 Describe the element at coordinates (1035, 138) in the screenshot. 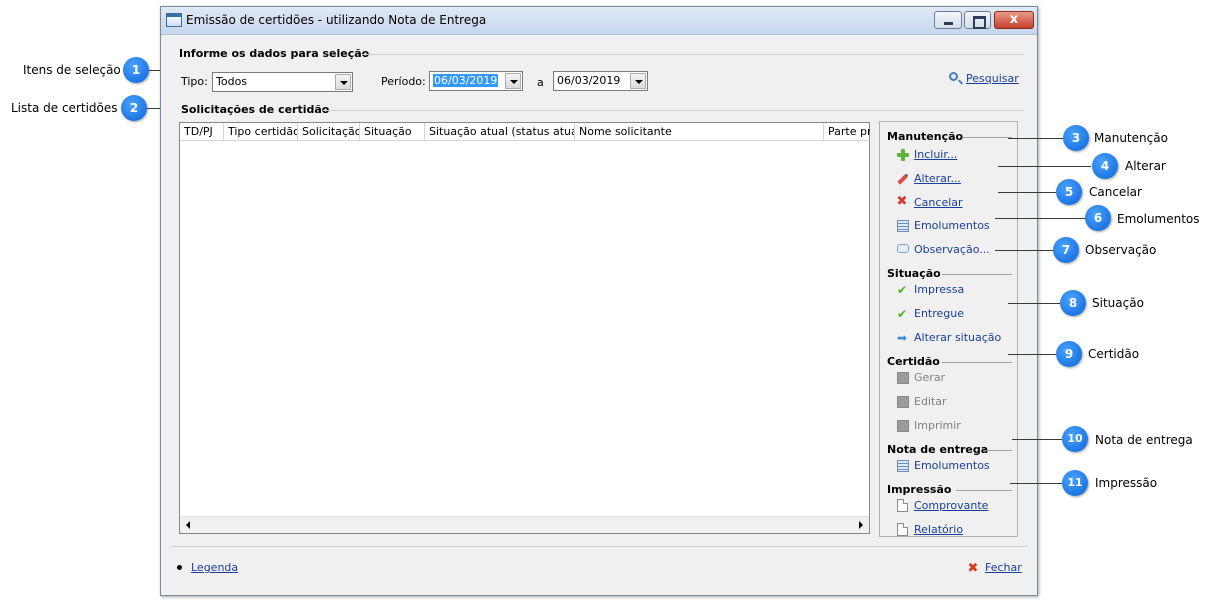

I see `callout-3-leader` at that location.